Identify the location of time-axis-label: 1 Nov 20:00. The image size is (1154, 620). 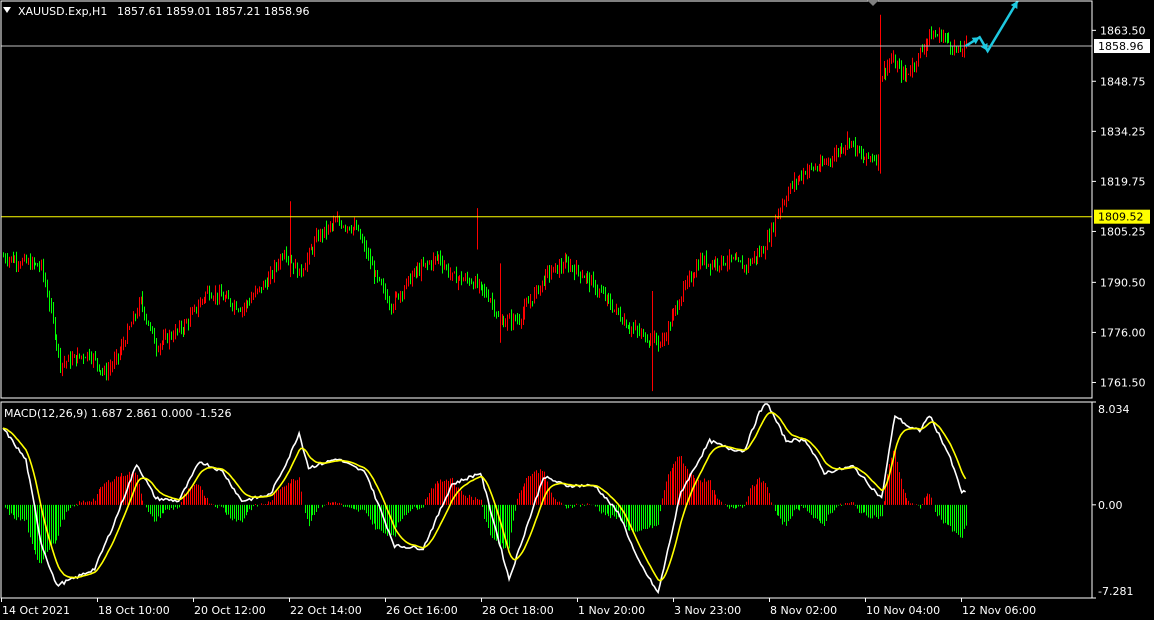
(611, 610).